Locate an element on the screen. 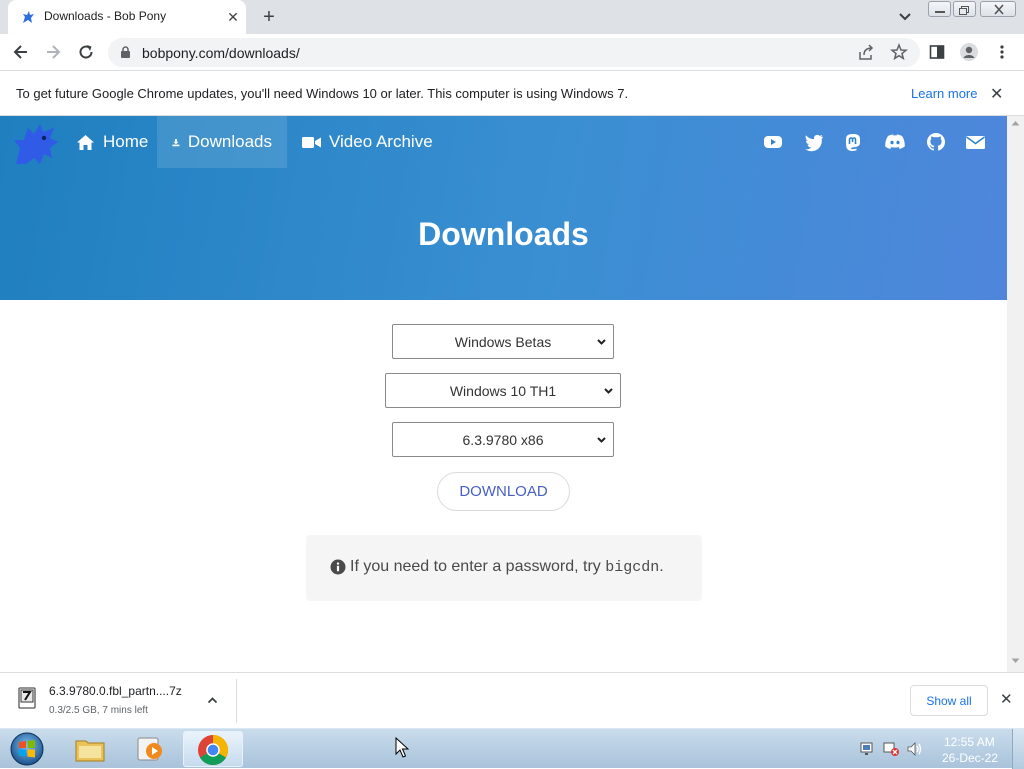  github-icon is located at coordinates (936, 142).